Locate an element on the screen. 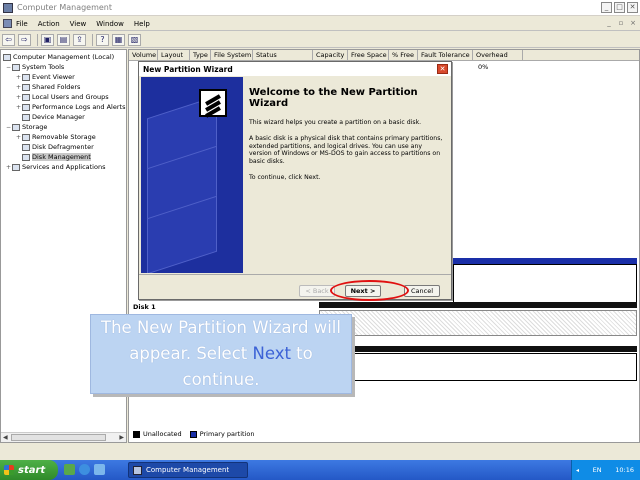 This screenshot has height=480, width=640. toolbar: ⇦ ⇨ ▣ ▤ ⇪ ? ▦ ▧ is located at coordinates (320, 40).